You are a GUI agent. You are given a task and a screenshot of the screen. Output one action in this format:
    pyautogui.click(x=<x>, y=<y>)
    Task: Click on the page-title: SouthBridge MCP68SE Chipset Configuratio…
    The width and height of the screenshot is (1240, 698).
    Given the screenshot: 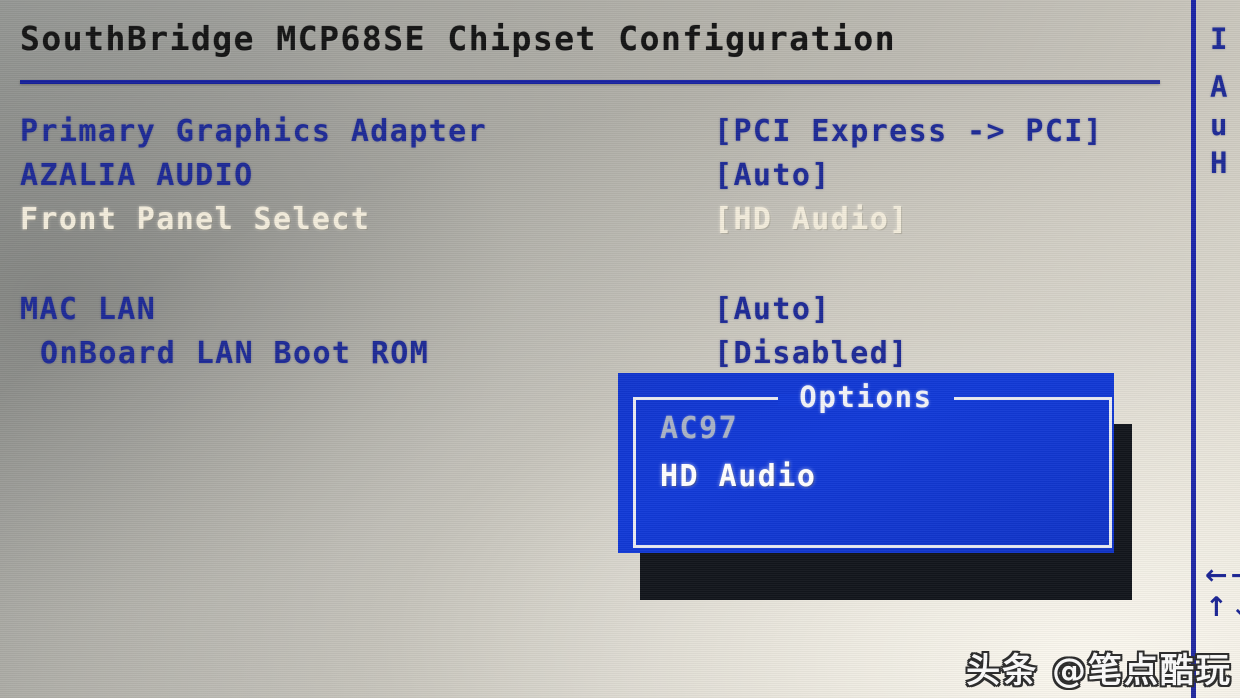 What is the action you would take?
    pyautogui.click(x=458, y=38)
    